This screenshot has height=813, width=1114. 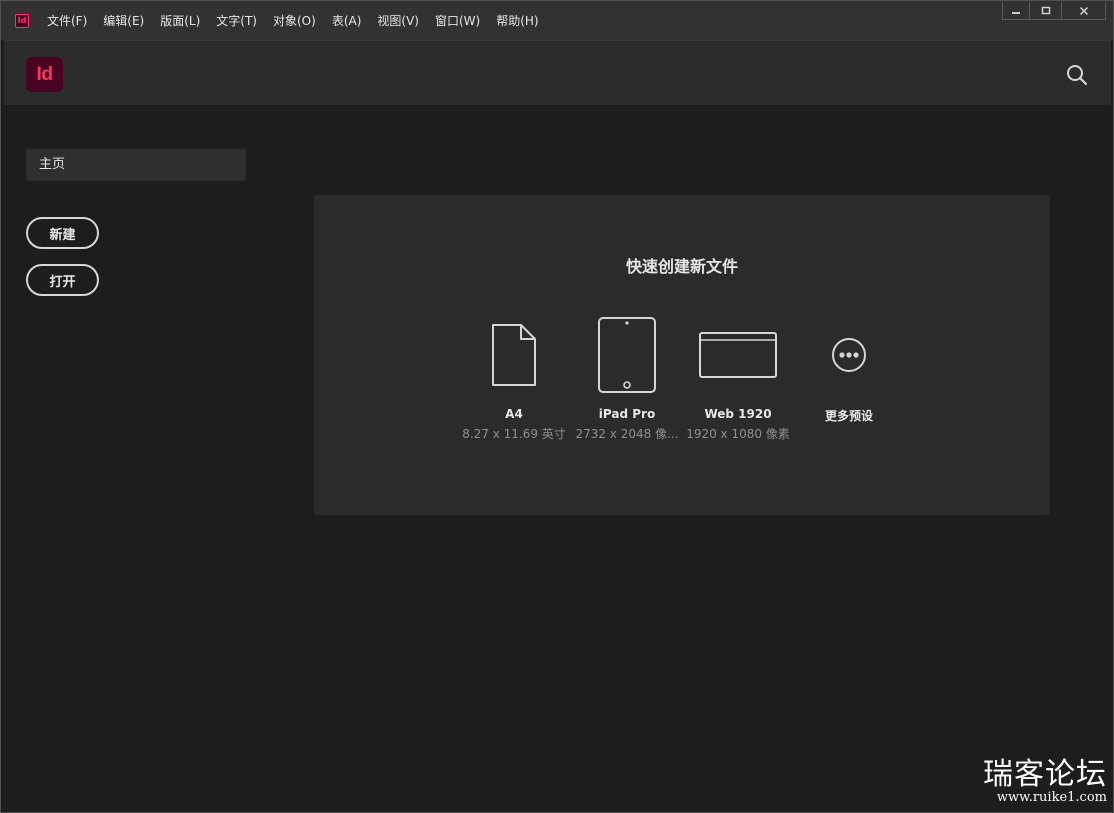 I want to click on more-icon, so click(x=849, y=355).